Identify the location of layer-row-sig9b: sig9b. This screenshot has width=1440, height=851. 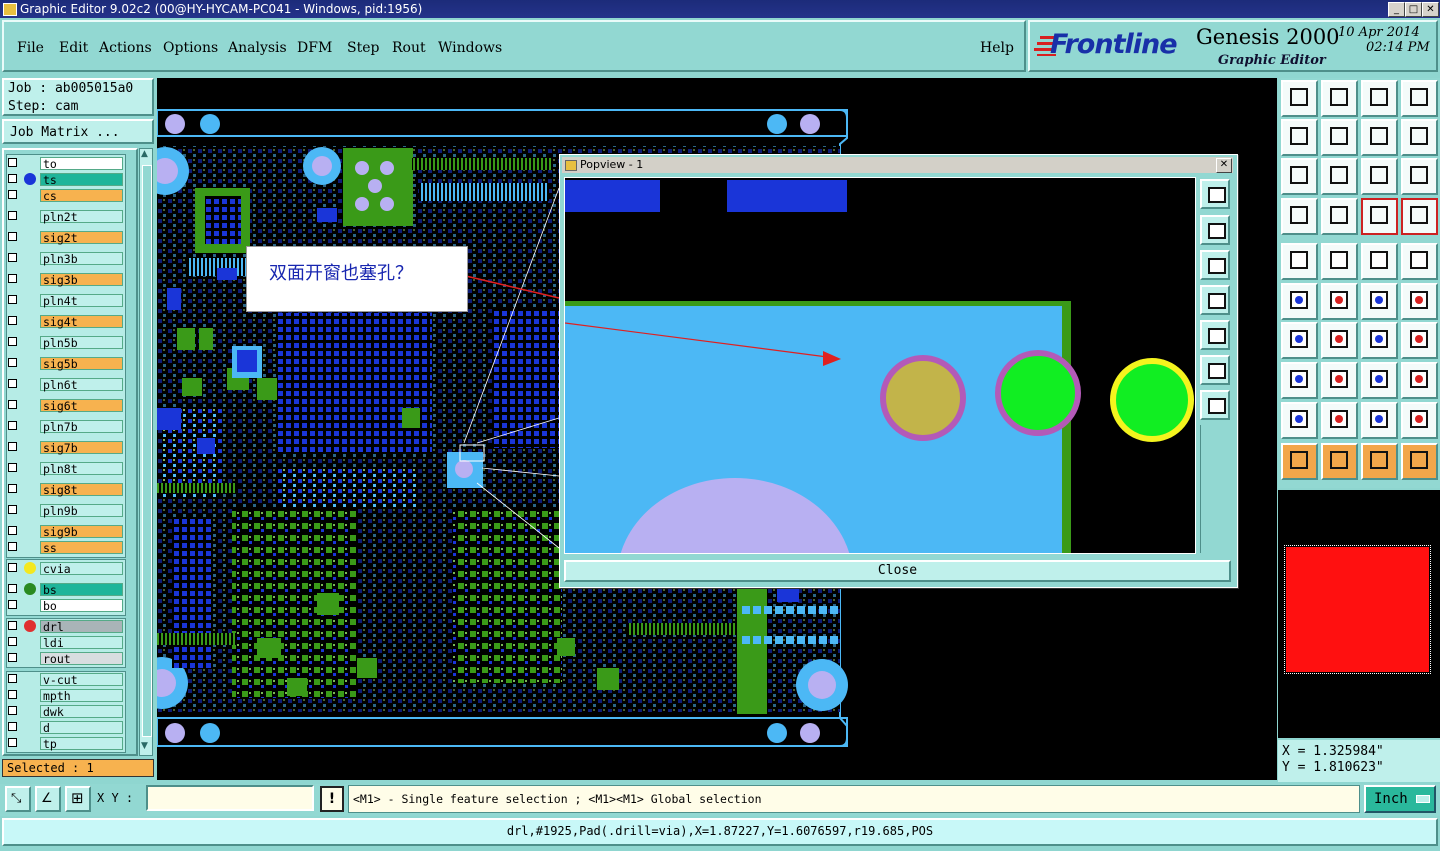
(65, 532).